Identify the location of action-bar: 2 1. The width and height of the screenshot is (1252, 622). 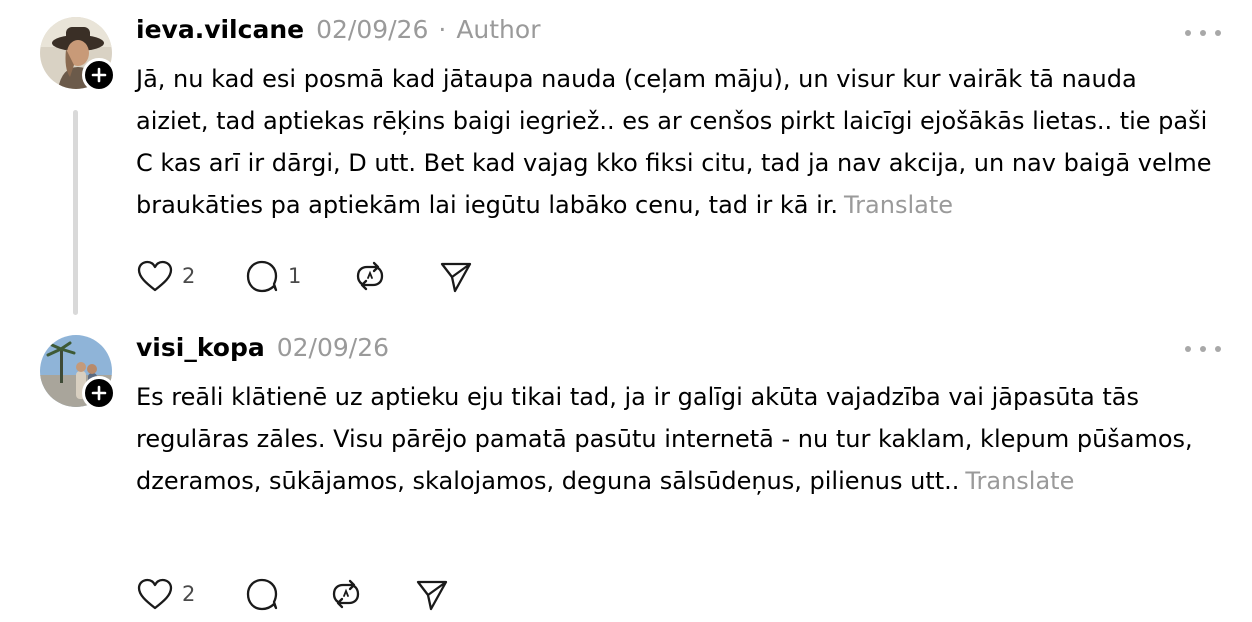
(305, 276).